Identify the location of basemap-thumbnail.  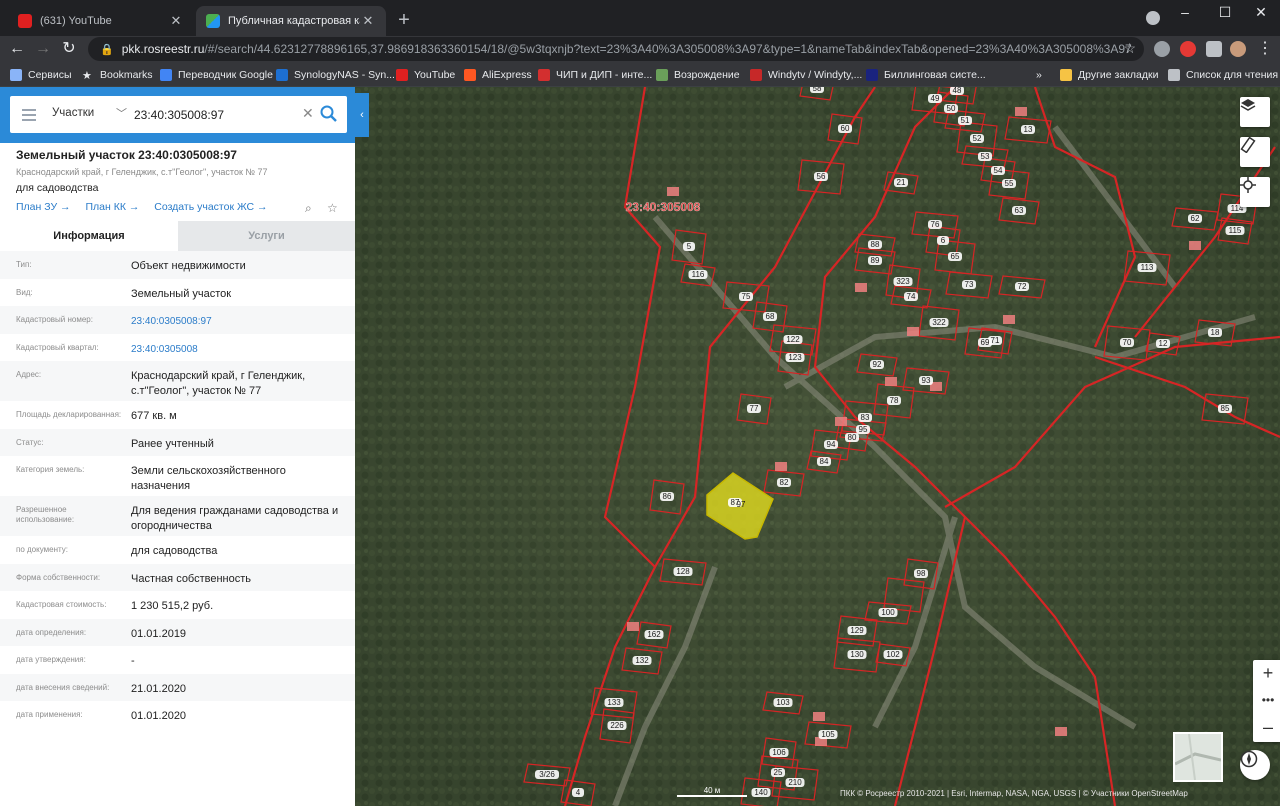
(1198, 757).